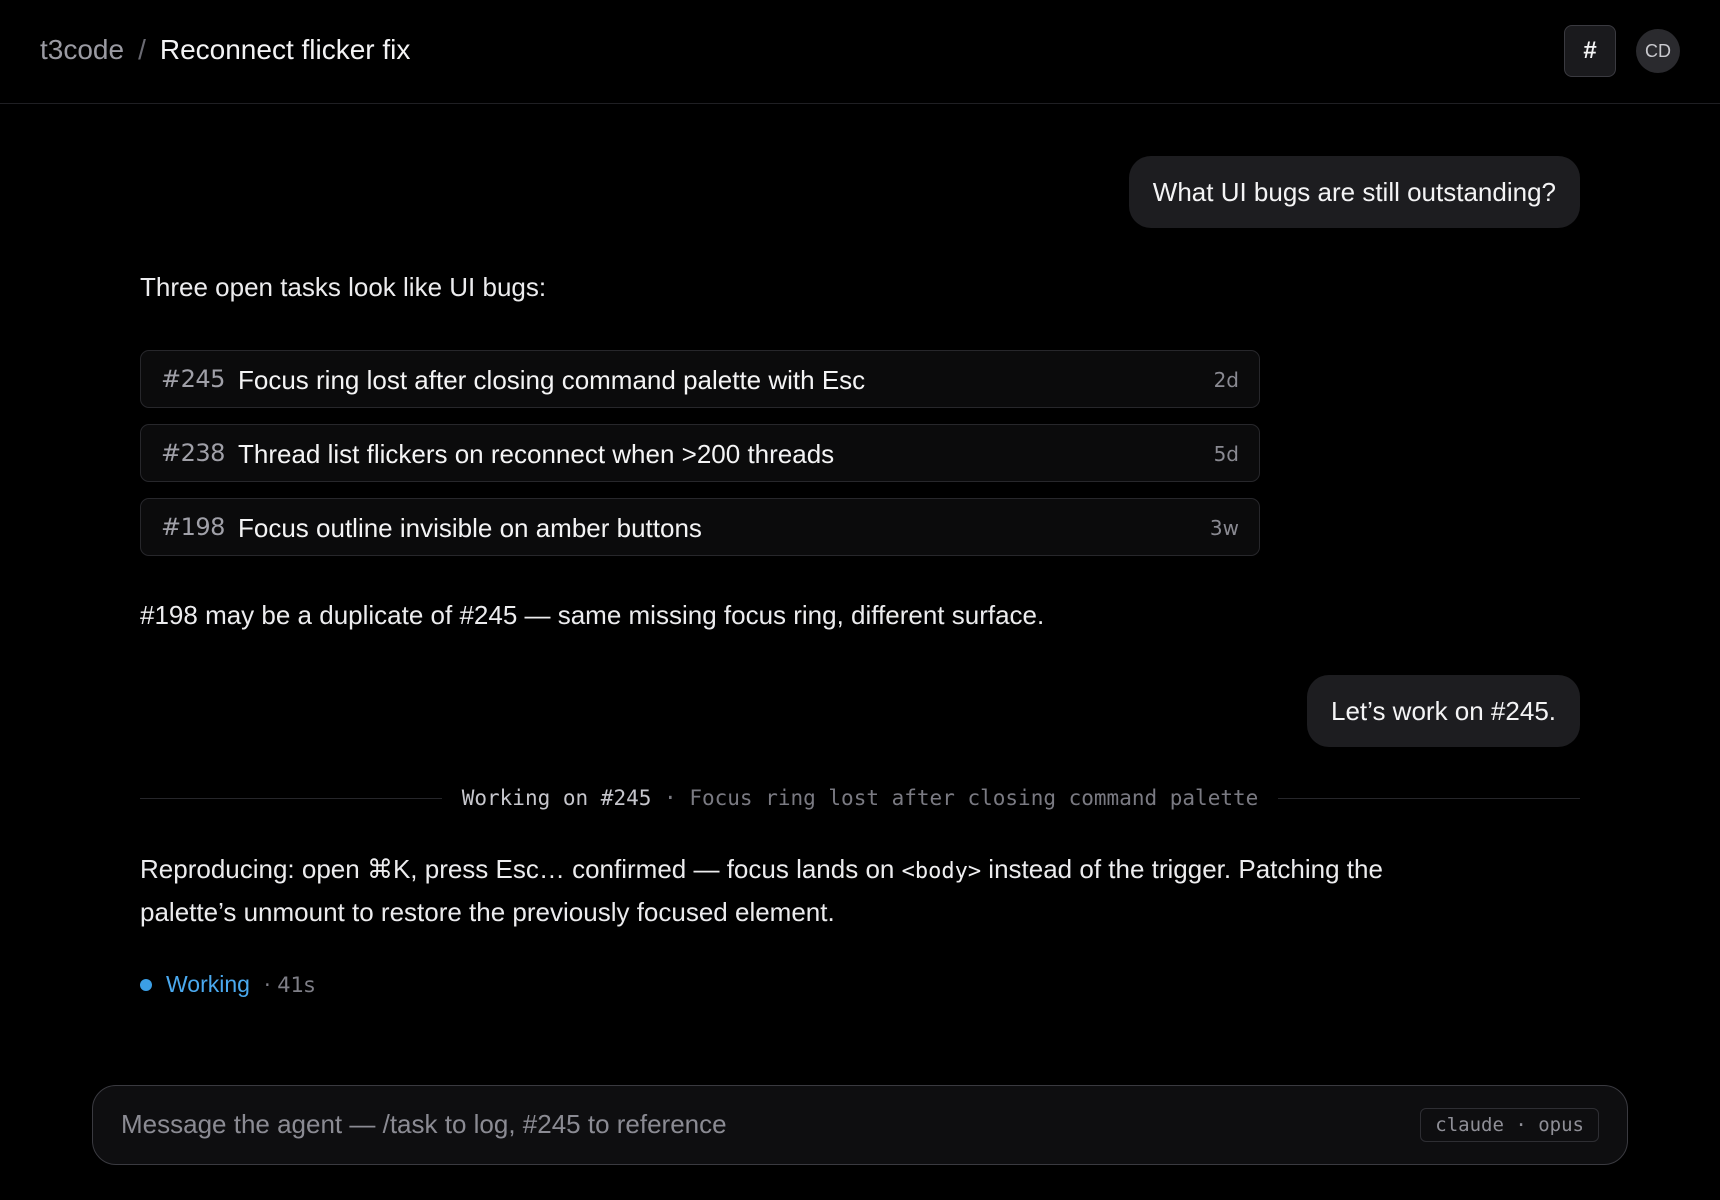 The width and height of the screenshot is (1720, 1200). I want to click on divider-label: Working on #245, so click(556, 798).